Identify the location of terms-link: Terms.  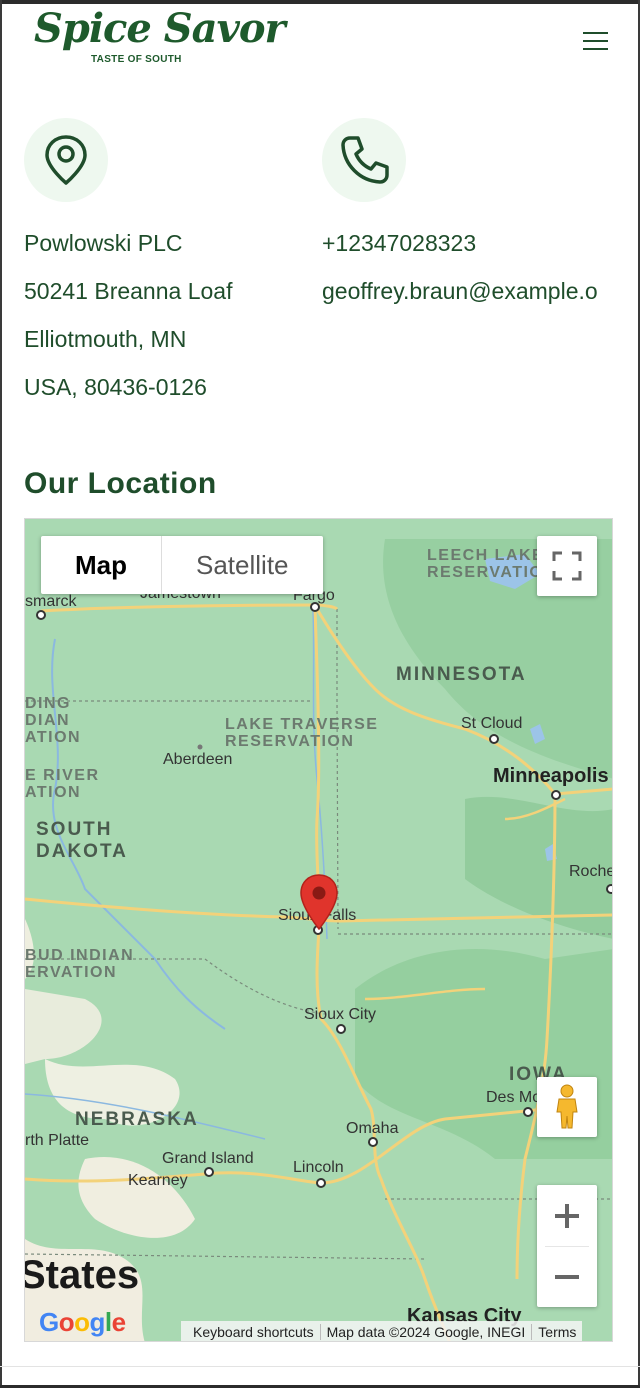
(557, 1332).